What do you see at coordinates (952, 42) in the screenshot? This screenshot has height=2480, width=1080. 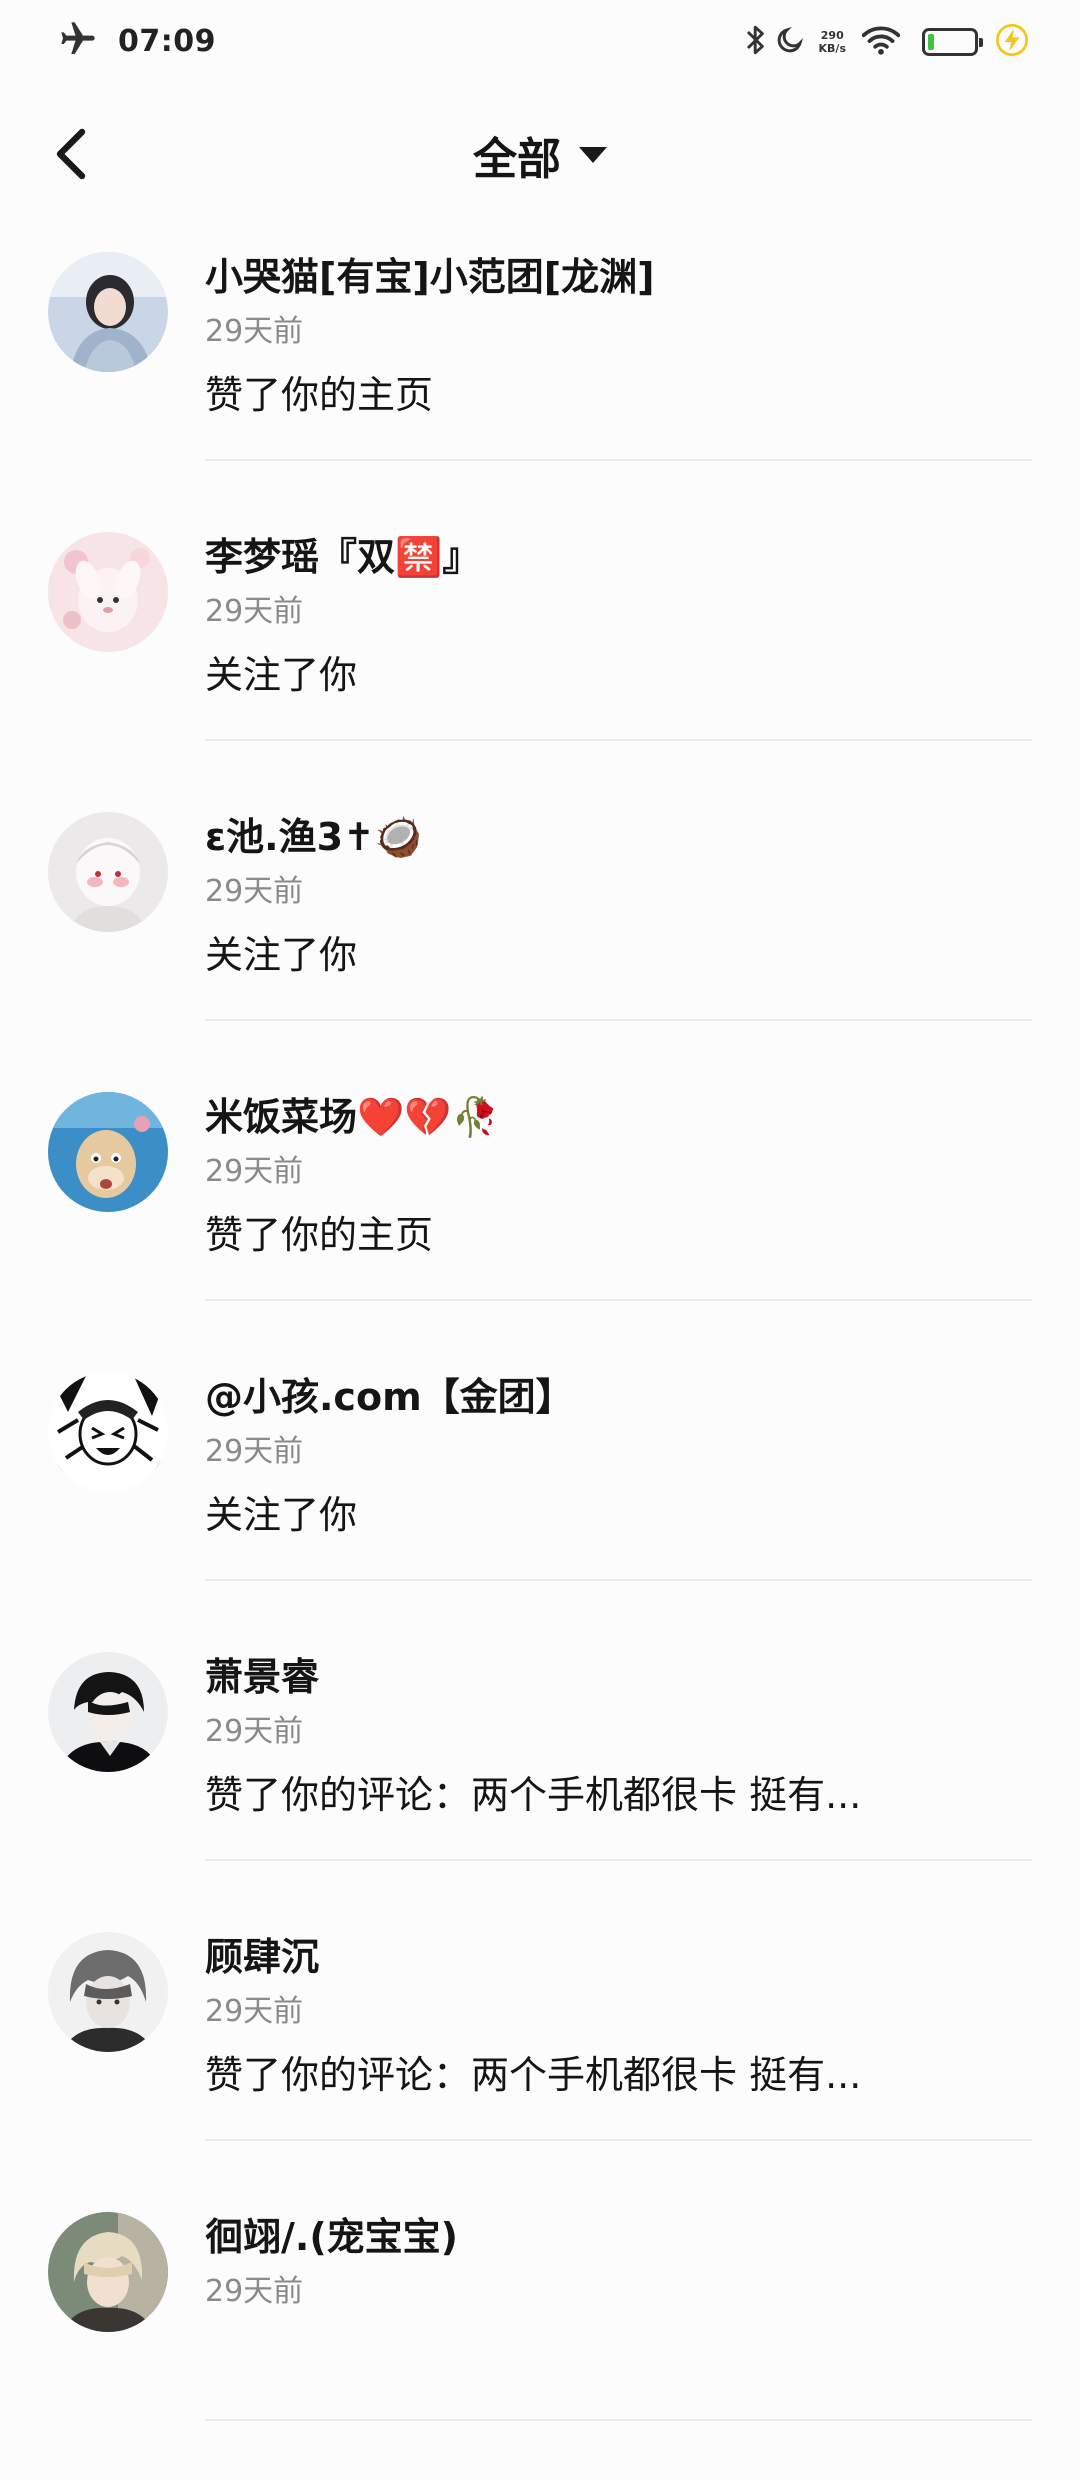 I see `battery-icon` at bounding box center [952, 42].